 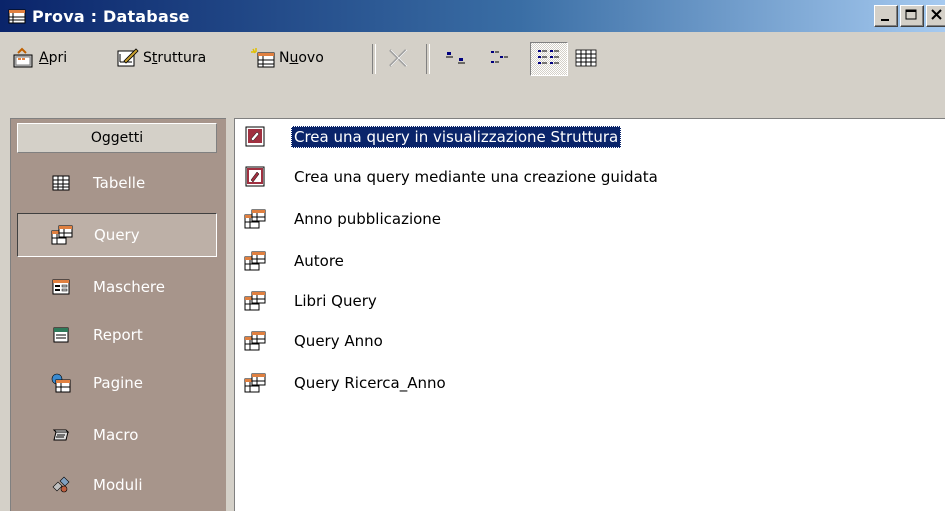 I want to click on object-macros: Macro, so click(x=117, y=435).